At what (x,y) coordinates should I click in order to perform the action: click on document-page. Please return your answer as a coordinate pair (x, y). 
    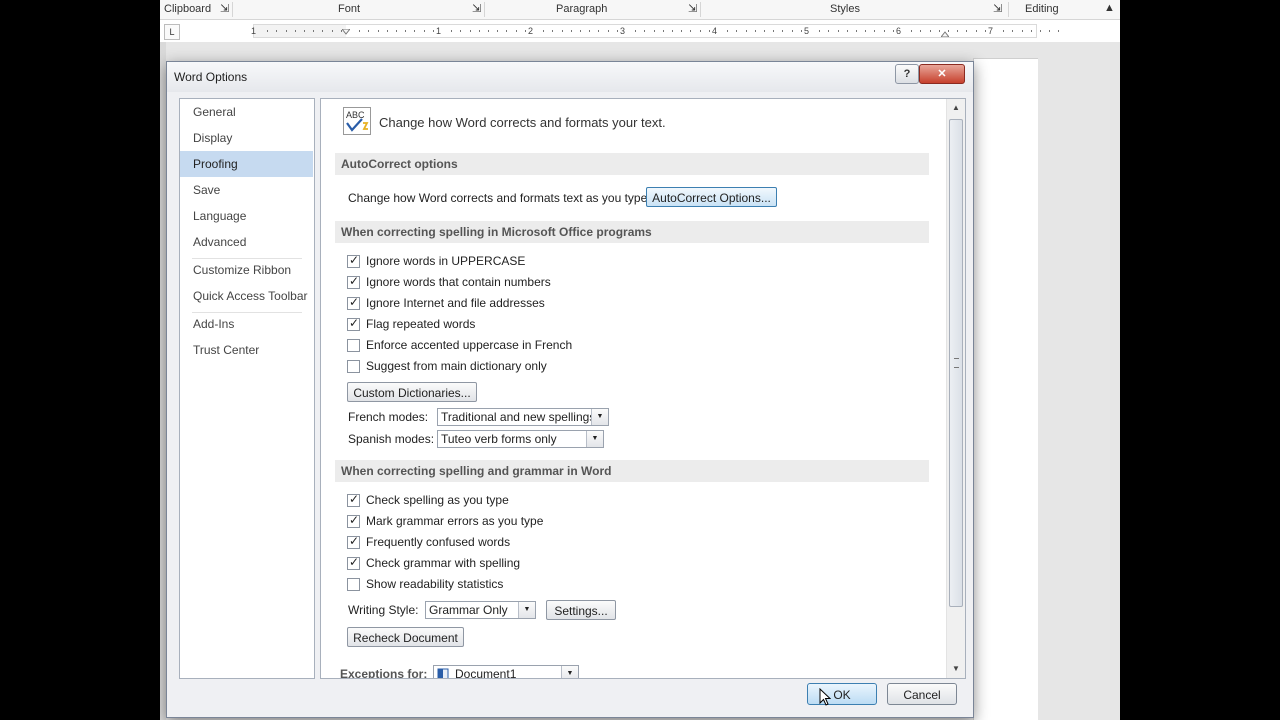
    Looking at the image, I should click on (1005, 389).